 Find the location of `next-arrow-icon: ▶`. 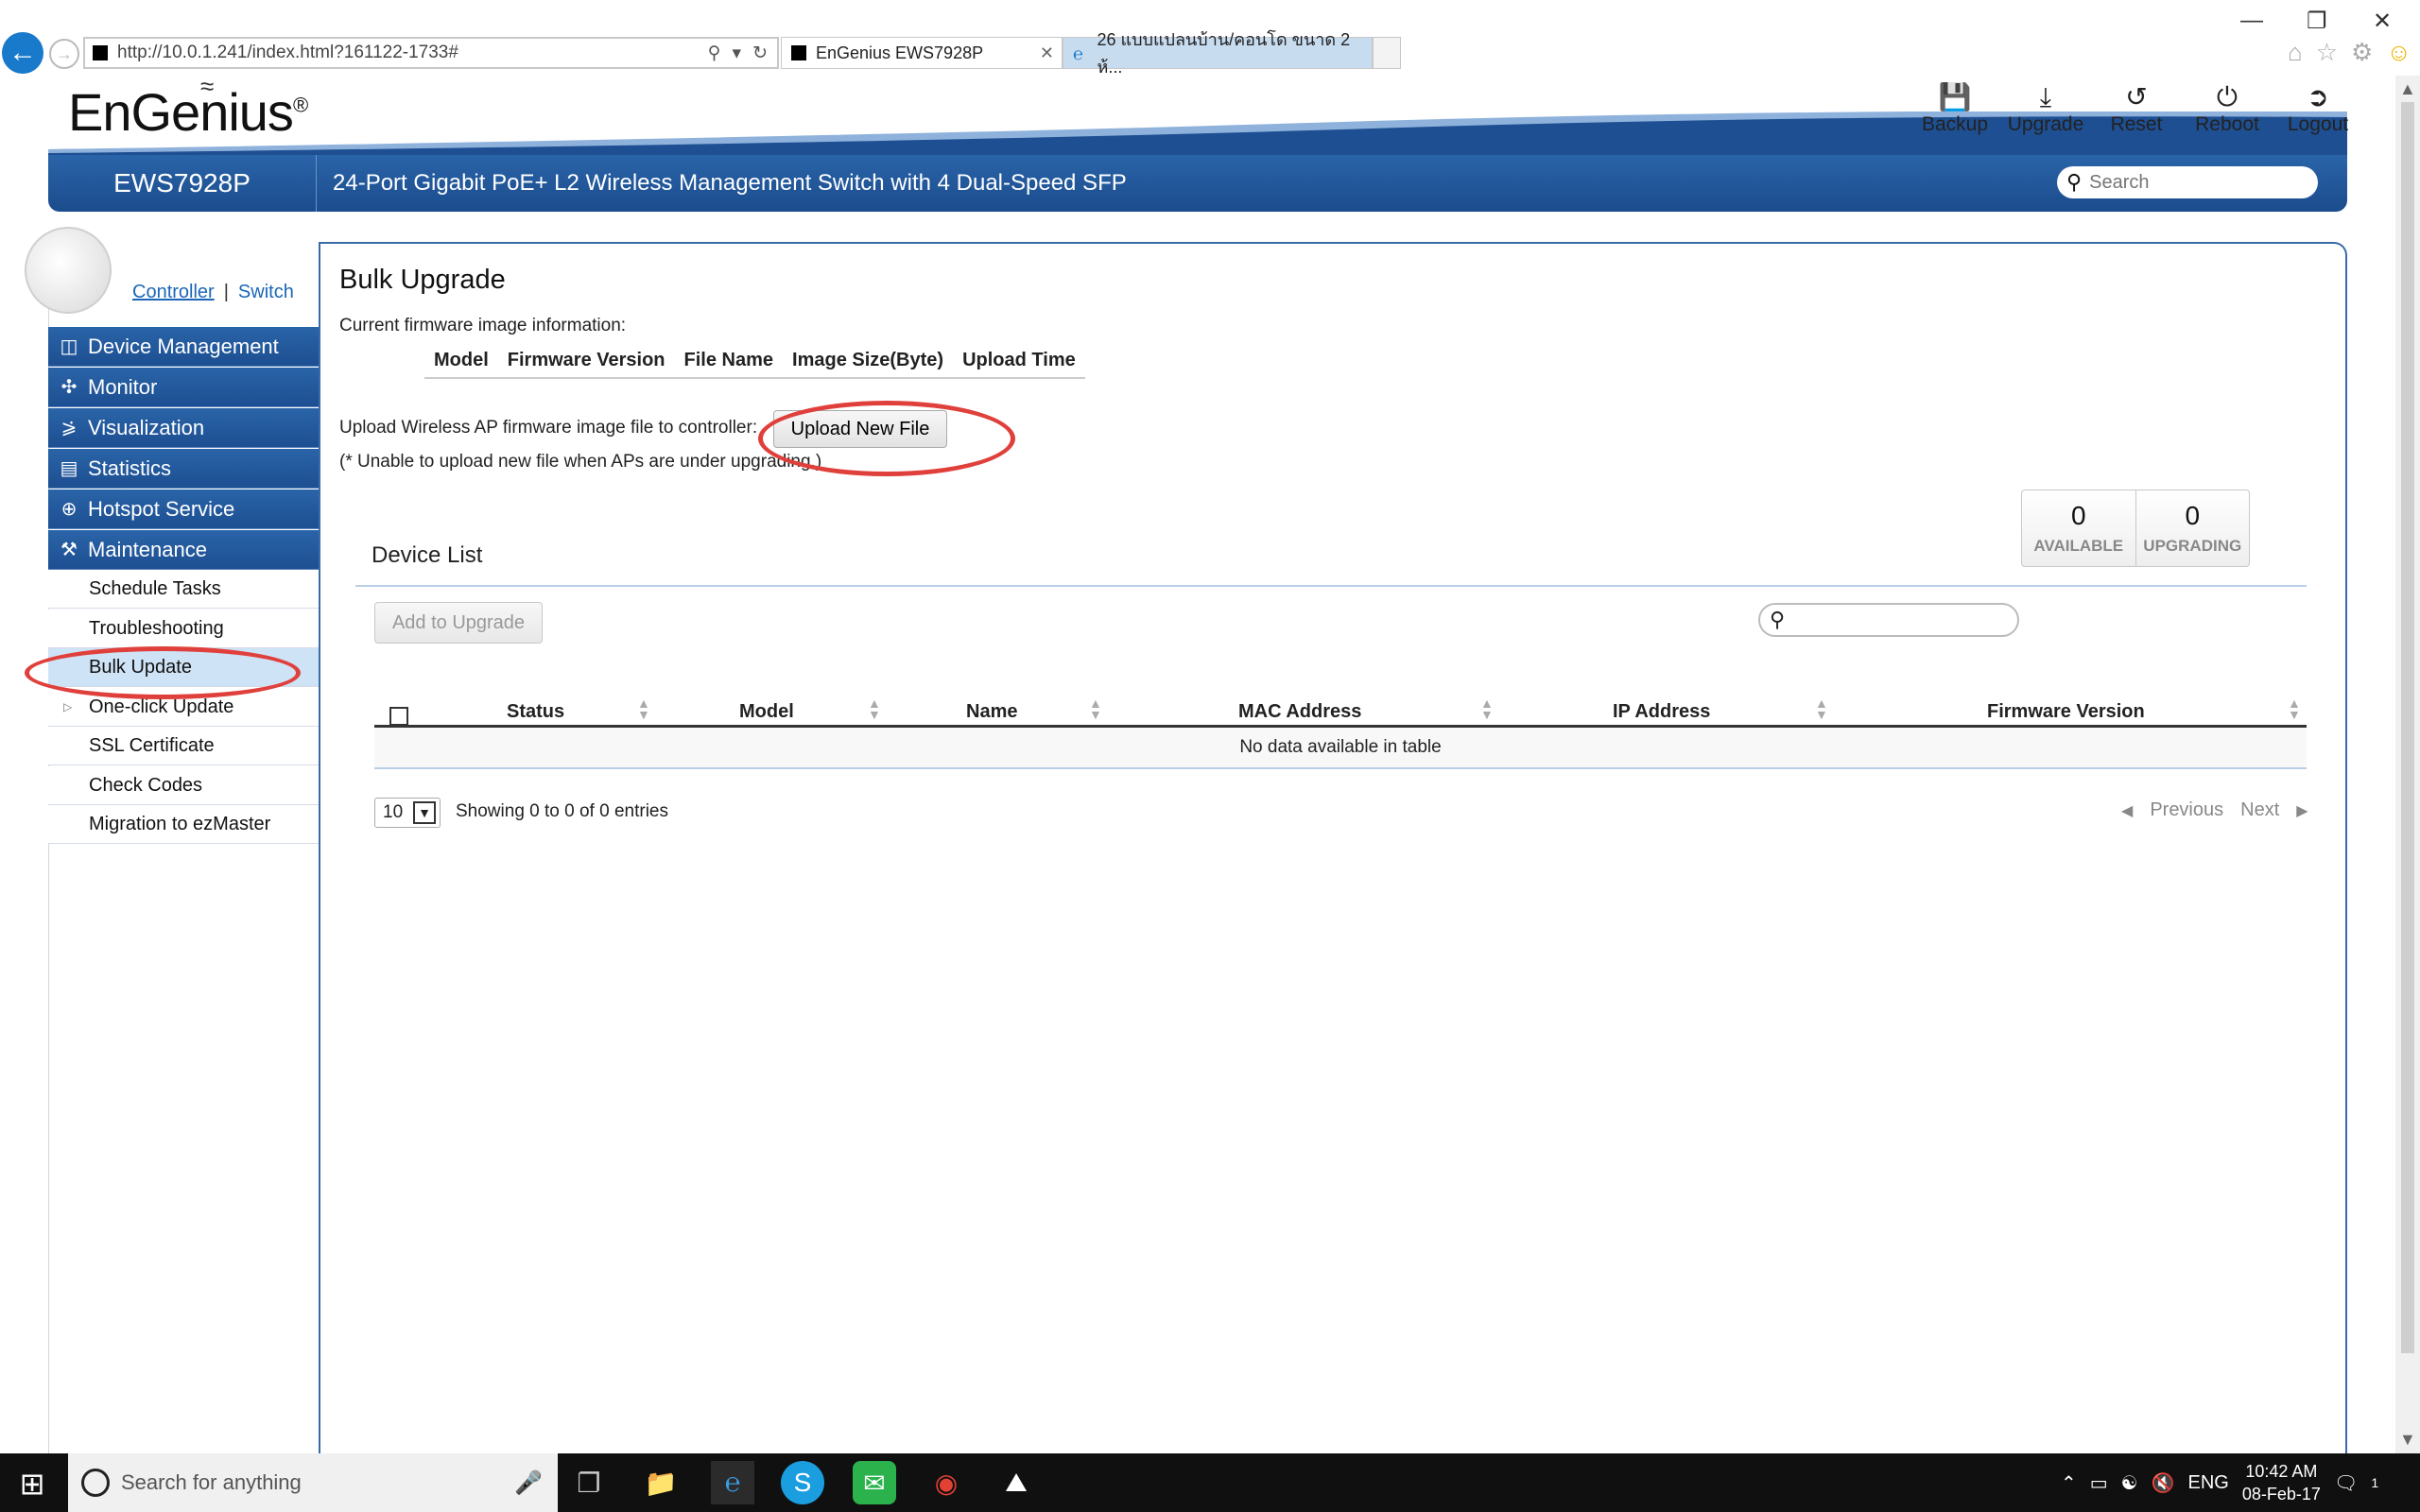

next-arrow-icon: ▶ is located at coordinates (2302, 810).